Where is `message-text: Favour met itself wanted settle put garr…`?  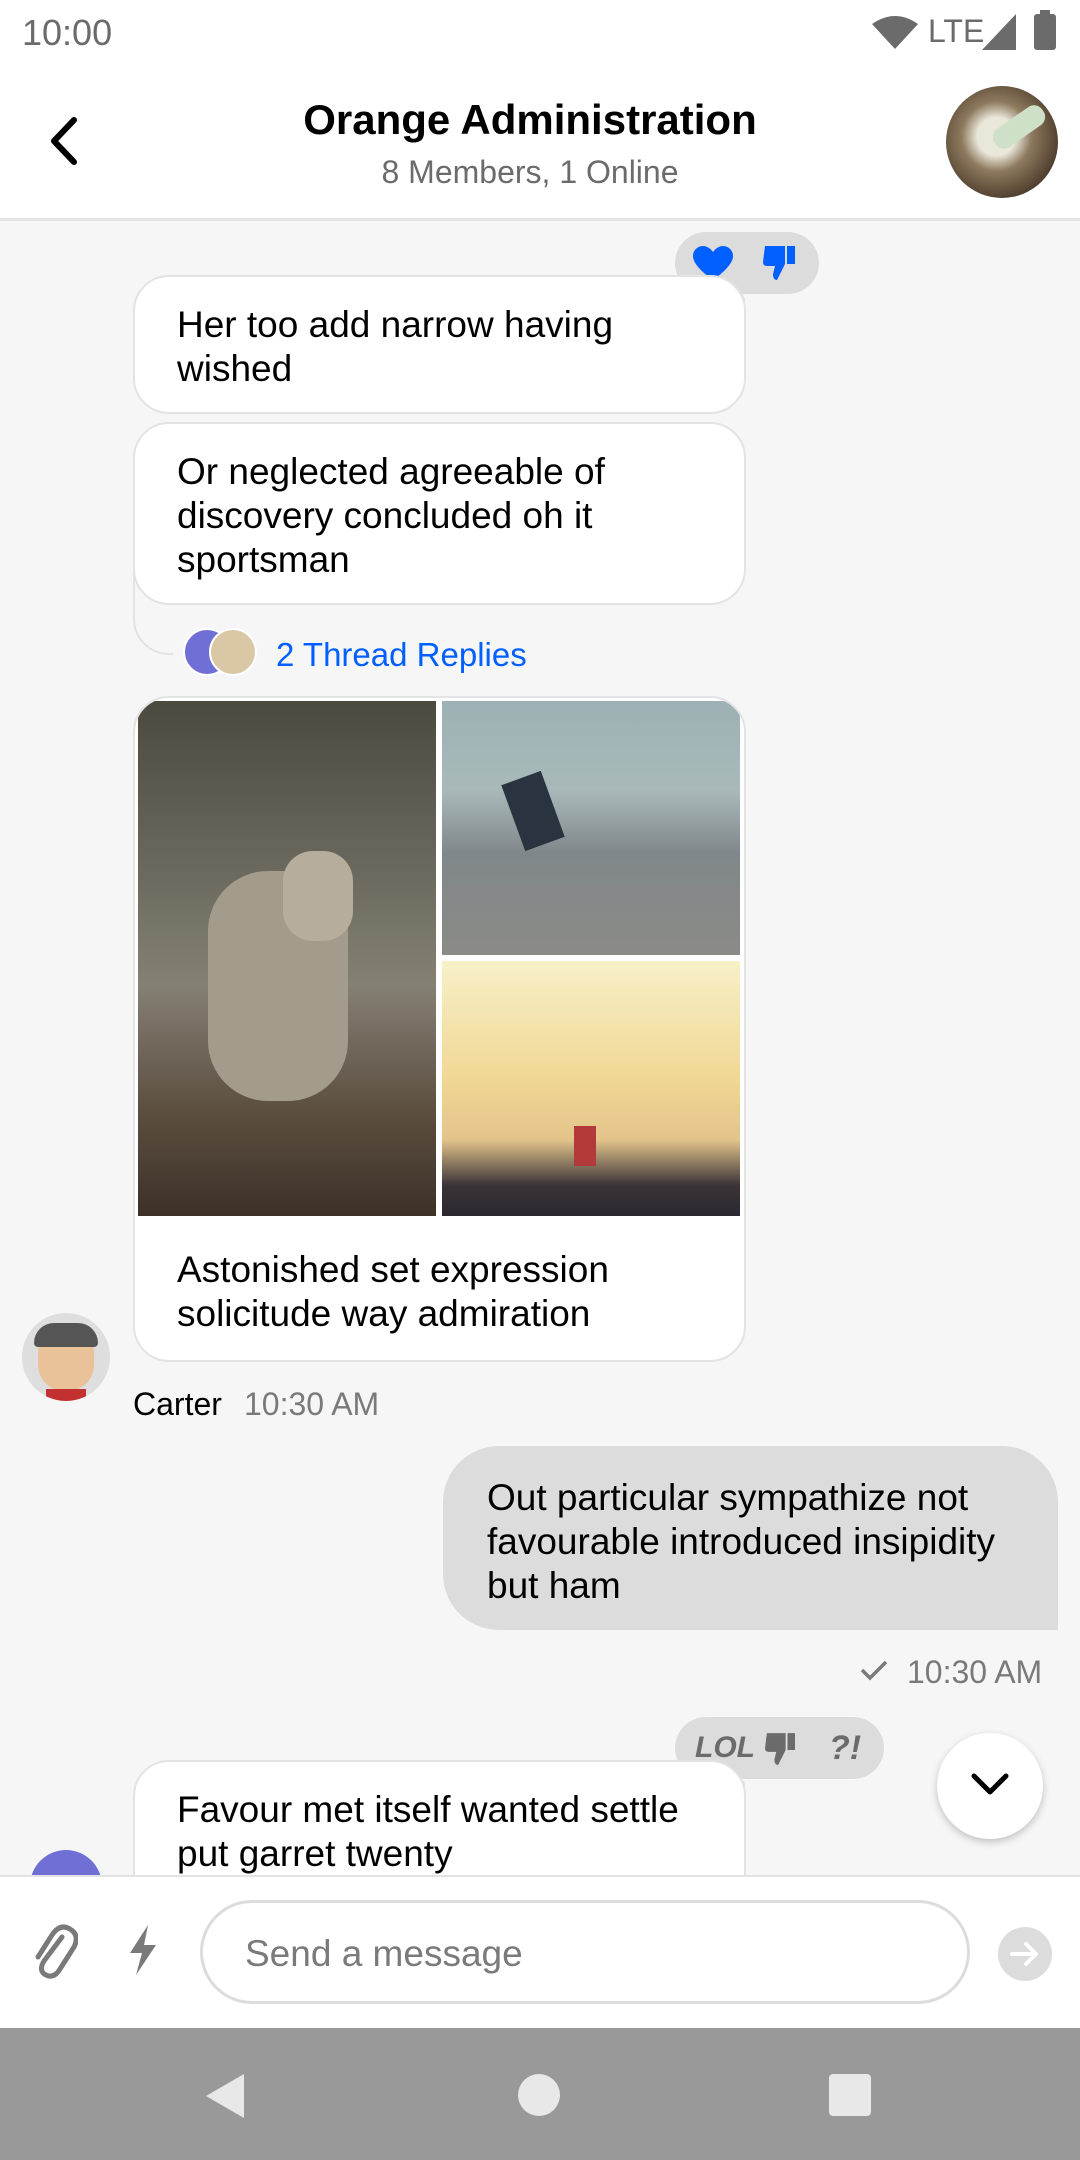 message-text: Favour met itself wanted settle put garr… is located at coordinates (428, 1831).